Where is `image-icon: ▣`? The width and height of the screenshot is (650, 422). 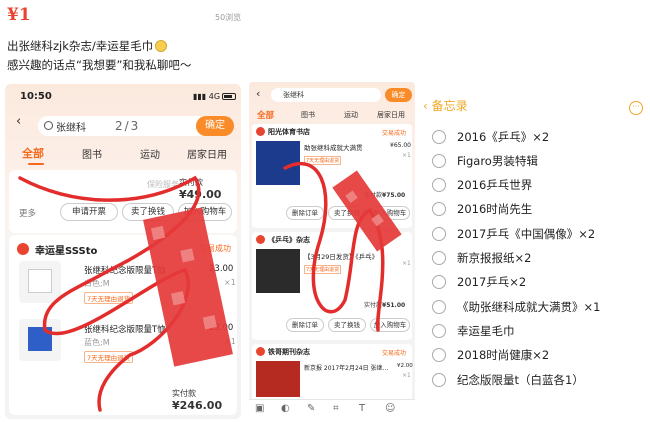 image-icon: ▣ is located at coordinates (259, 408).